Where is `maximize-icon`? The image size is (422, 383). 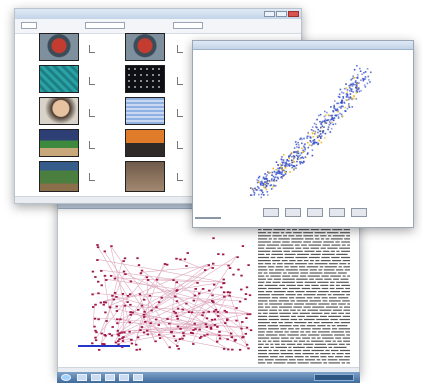 maximize-icon is located at coordinates (281, 14).